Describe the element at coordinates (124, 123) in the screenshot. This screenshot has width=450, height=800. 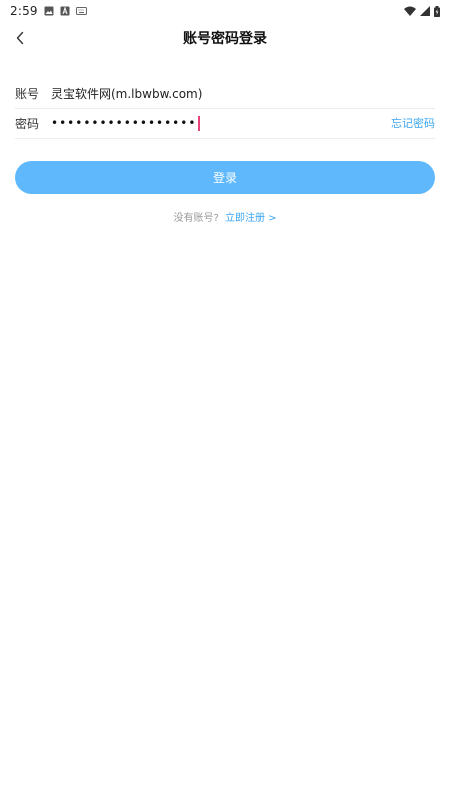
I see `password-masked-value: ••••••••••••••••••` at that location.